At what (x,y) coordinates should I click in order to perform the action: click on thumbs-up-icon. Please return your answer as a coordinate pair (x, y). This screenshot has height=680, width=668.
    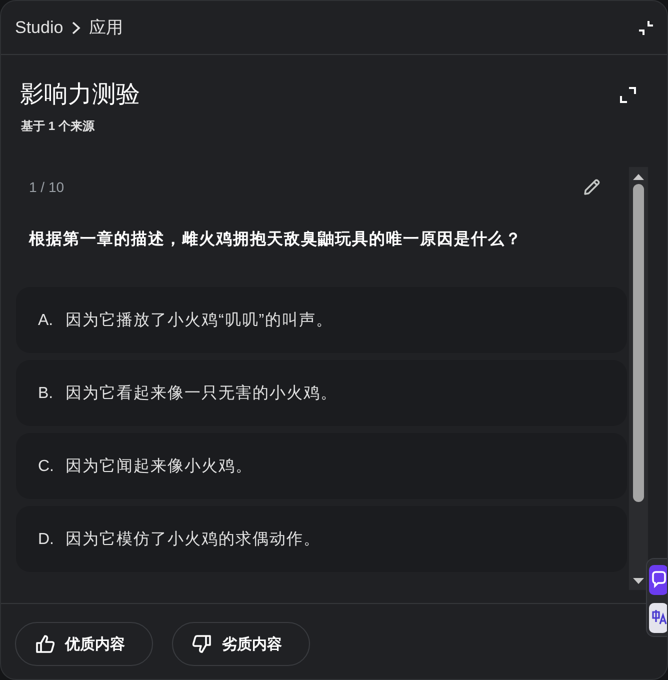
    Looking at the image, I should click on (45, 644).